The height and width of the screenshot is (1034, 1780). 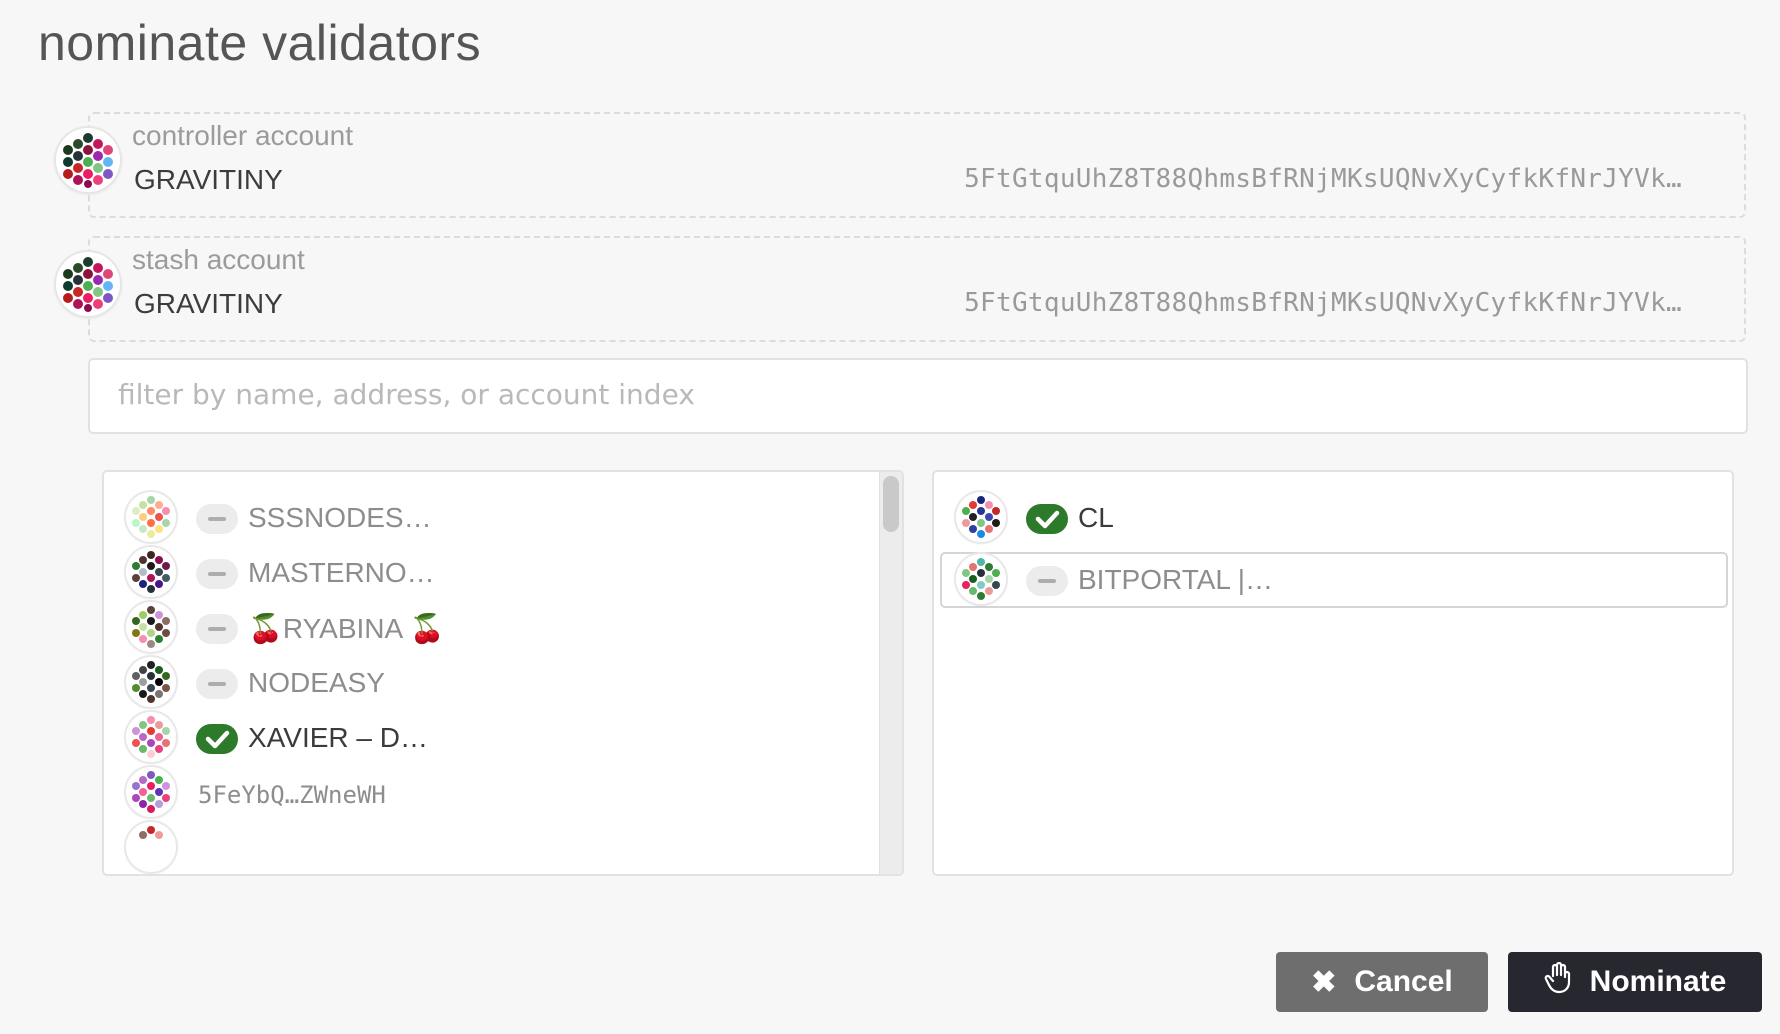 I want to click on validator-name: CL, so click(x=1096, y=517).